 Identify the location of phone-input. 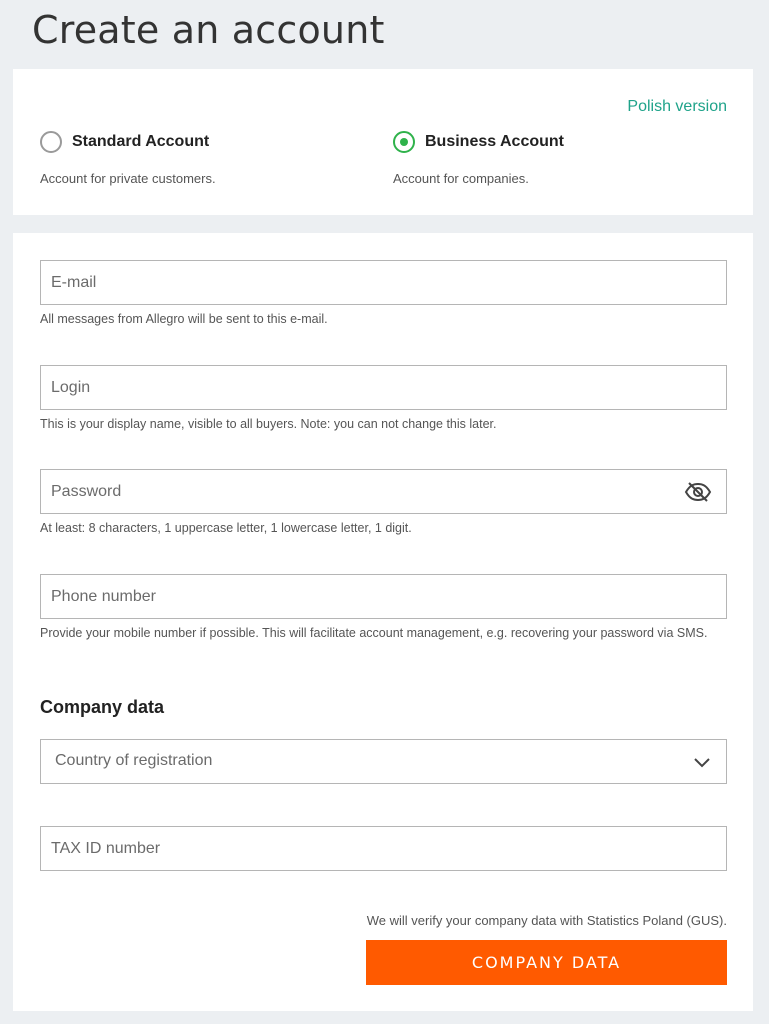
(383, 596).